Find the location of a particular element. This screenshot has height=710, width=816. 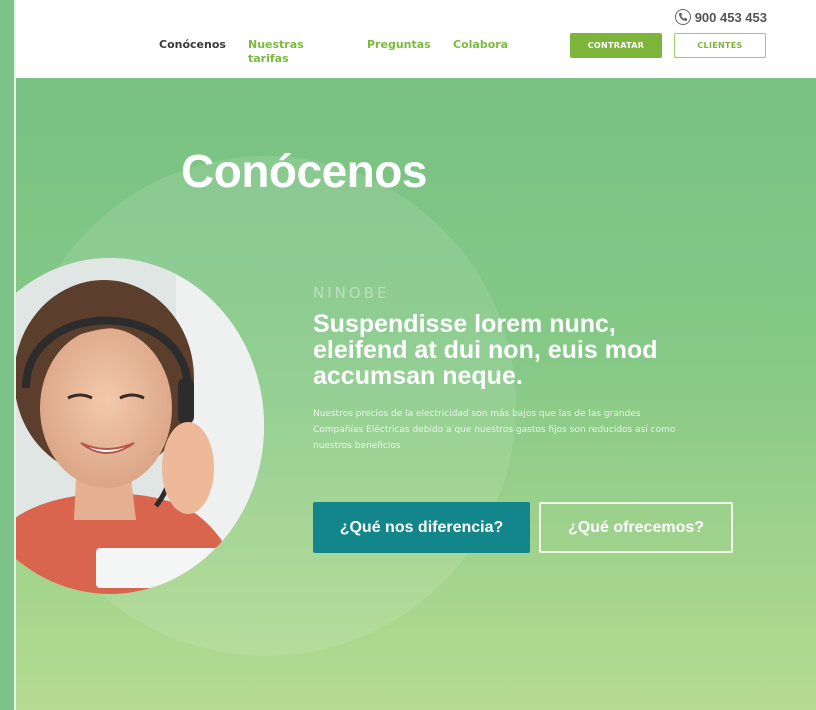

nav-item-colabora: Colabora is located at coordinates (480, 45).